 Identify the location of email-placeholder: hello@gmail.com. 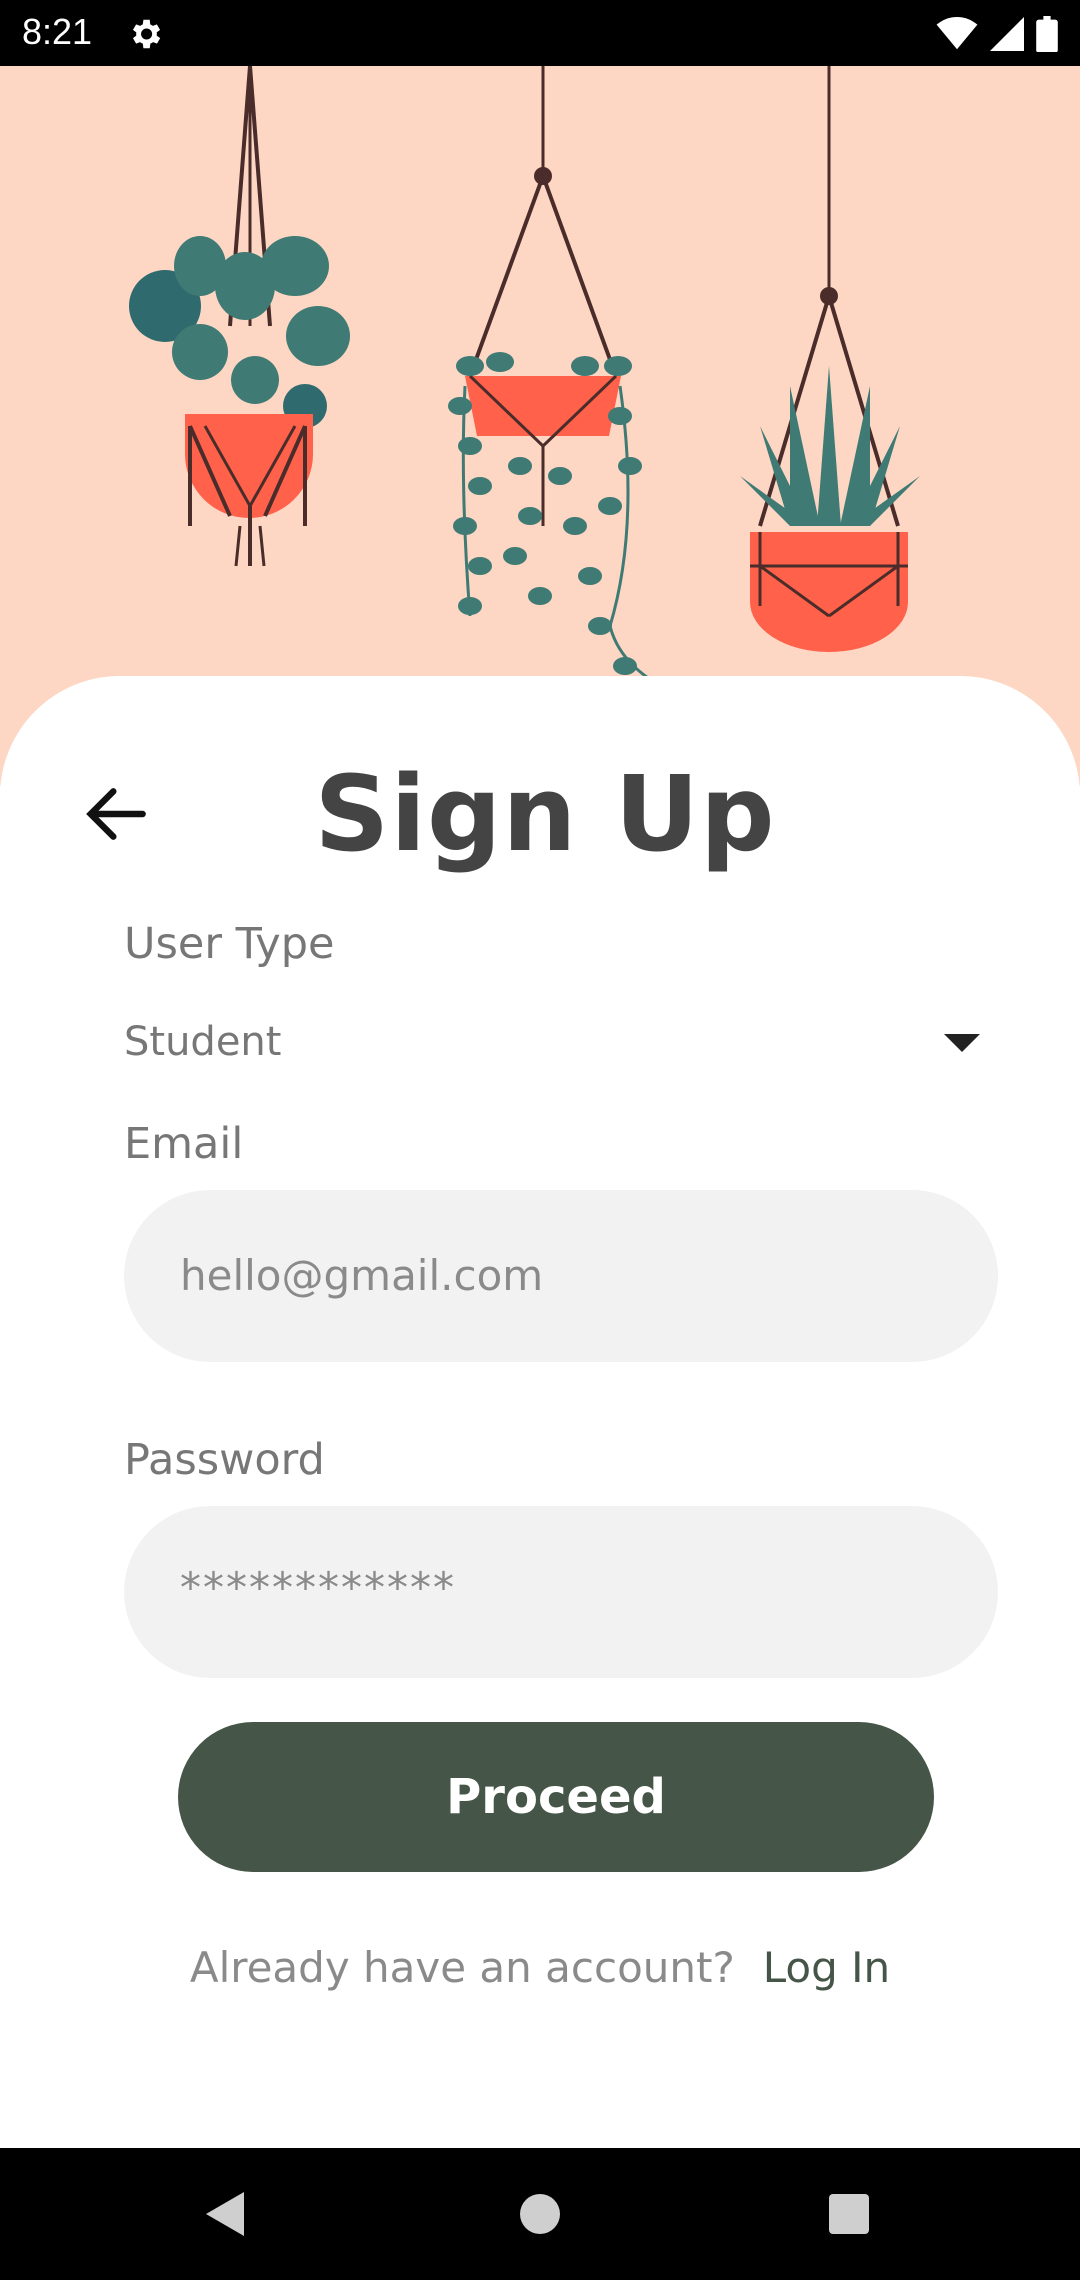
(362, 1275).